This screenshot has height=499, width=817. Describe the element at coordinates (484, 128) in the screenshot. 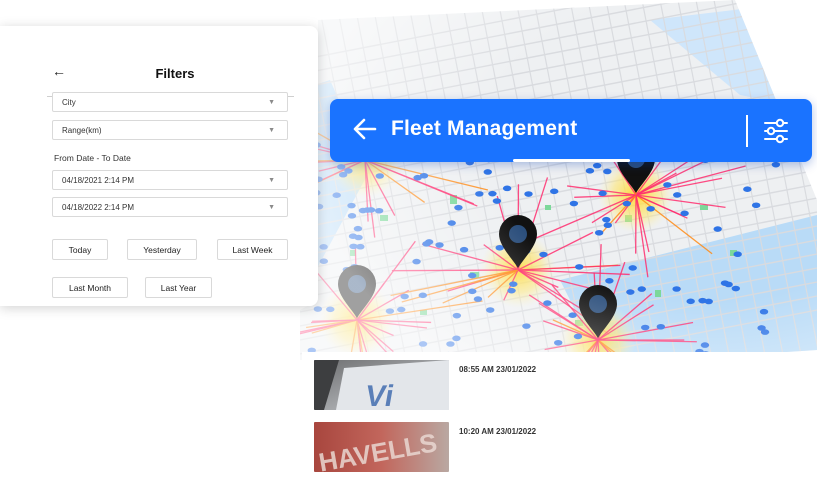

I see `page-title: Fleet Management` at that location.